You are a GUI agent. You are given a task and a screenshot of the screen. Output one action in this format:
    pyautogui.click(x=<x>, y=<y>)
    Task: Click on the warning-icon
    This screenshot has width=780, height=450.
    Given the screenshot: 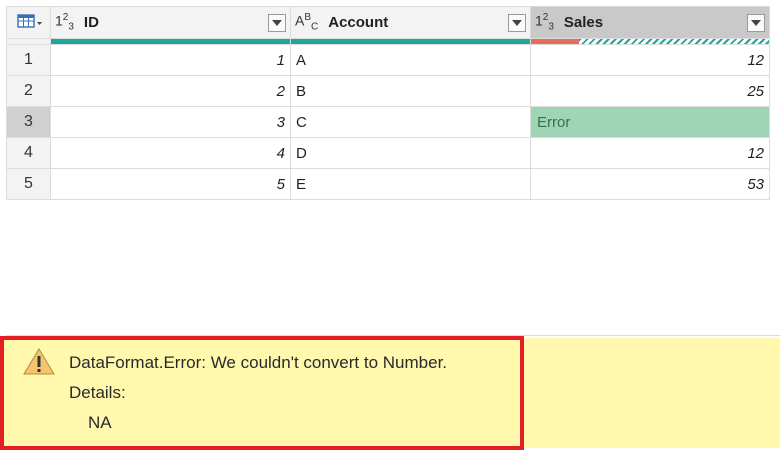 What is the action you would take?
    pyautogui.click(x=39, y=361)
    